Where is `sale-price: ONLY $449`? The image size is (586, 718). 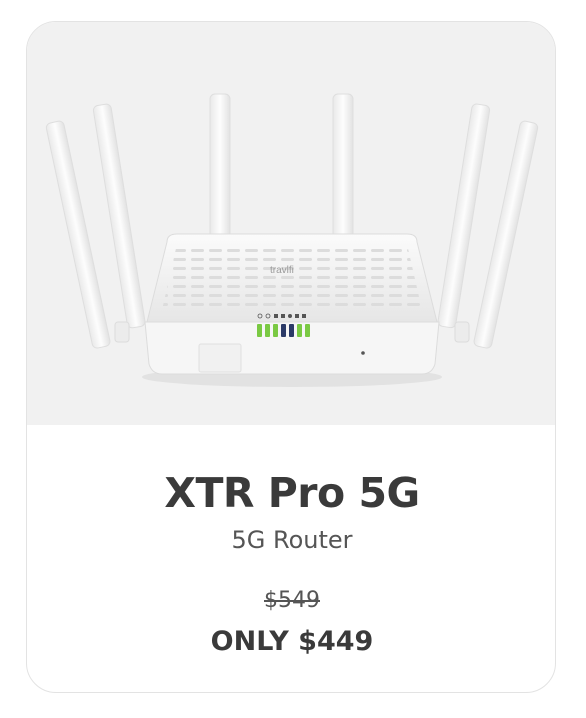 sale-price: ONLY $449 is located at coordinates (292, 641).